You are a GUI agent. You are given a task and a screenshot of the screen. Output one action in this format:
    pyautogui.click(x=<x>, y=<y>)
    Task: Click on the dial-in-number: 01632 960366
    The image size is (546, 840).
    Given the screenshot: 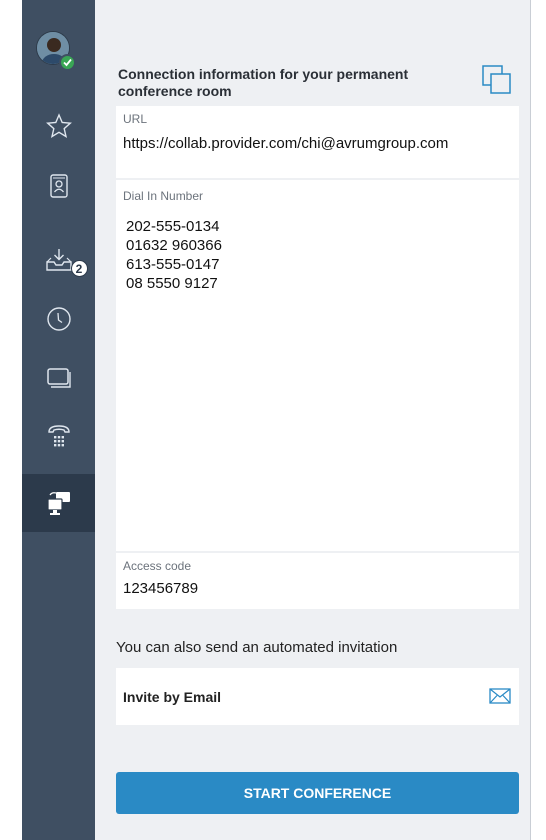 What is the action you would take?
    pyautogui.click(x=174, y=245)
    